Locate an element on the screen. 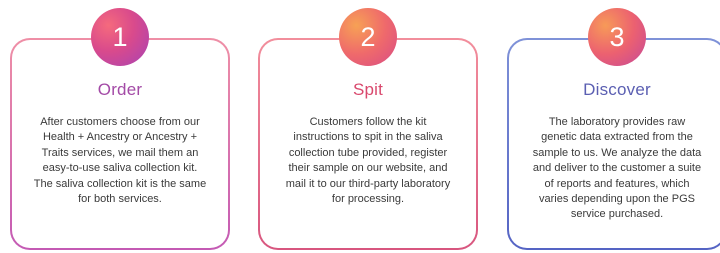 The image size is (720, 253). step-2-title: Spit is located at coordinates (368, 89).